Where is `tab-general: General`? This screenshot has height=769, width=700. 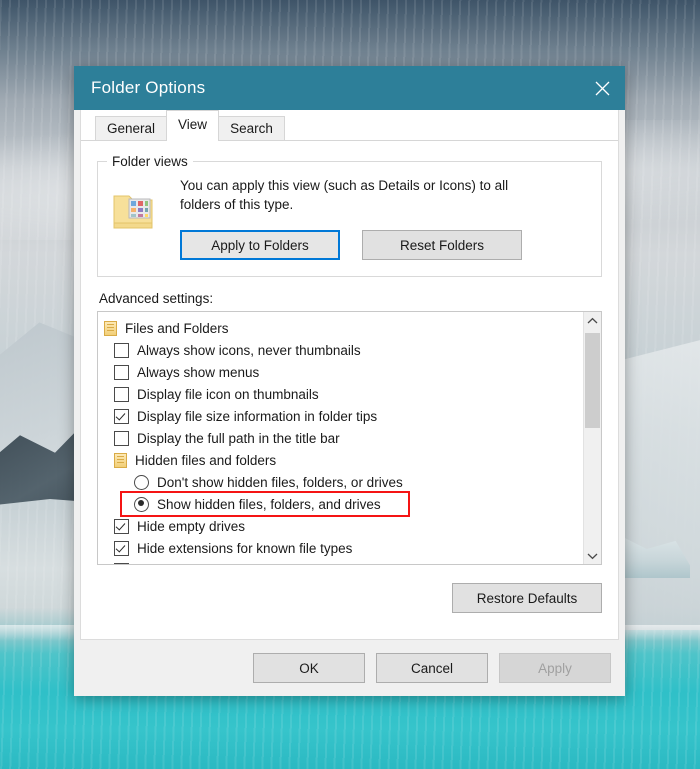 tab-general: General is located at coordinates (131, 128).